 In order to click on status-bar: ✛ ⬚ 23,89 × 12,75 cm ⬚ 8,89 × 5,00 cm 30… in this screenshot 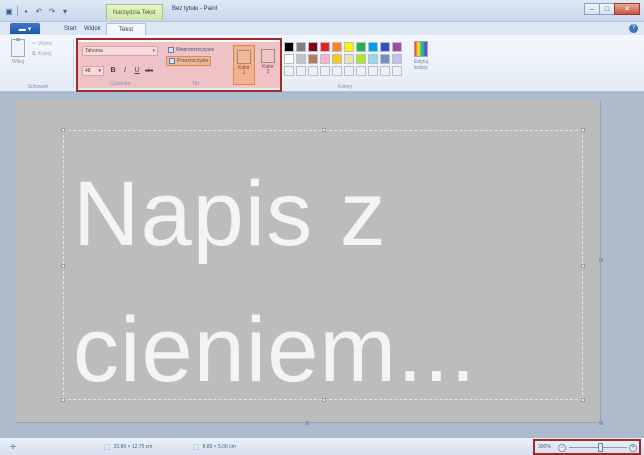, I will do `click(322, 446)`.